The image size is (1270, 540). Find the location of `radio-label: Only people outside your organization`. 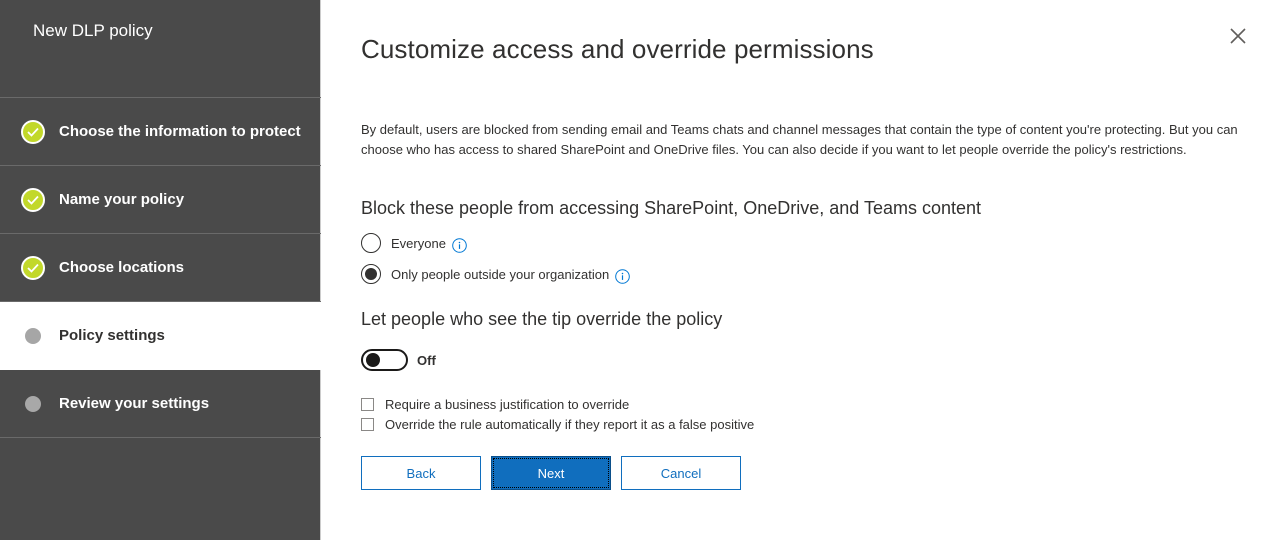

radio-label: Only people outside your organization is located at coordinates (500, 274).